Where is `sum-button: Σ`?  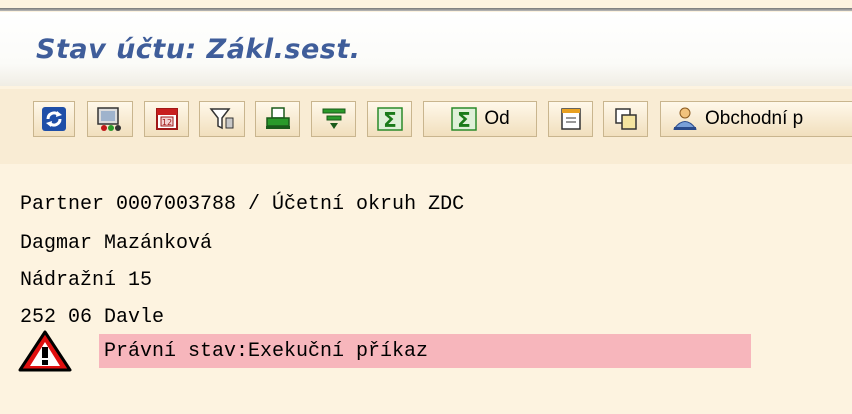 sum-button: Σ is located at coordinates (389, 119).